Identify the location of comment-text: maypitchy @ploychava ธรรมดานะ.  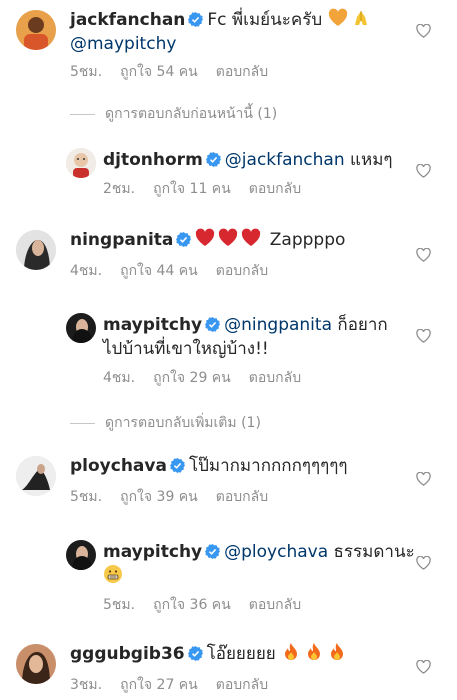
(259, 552).